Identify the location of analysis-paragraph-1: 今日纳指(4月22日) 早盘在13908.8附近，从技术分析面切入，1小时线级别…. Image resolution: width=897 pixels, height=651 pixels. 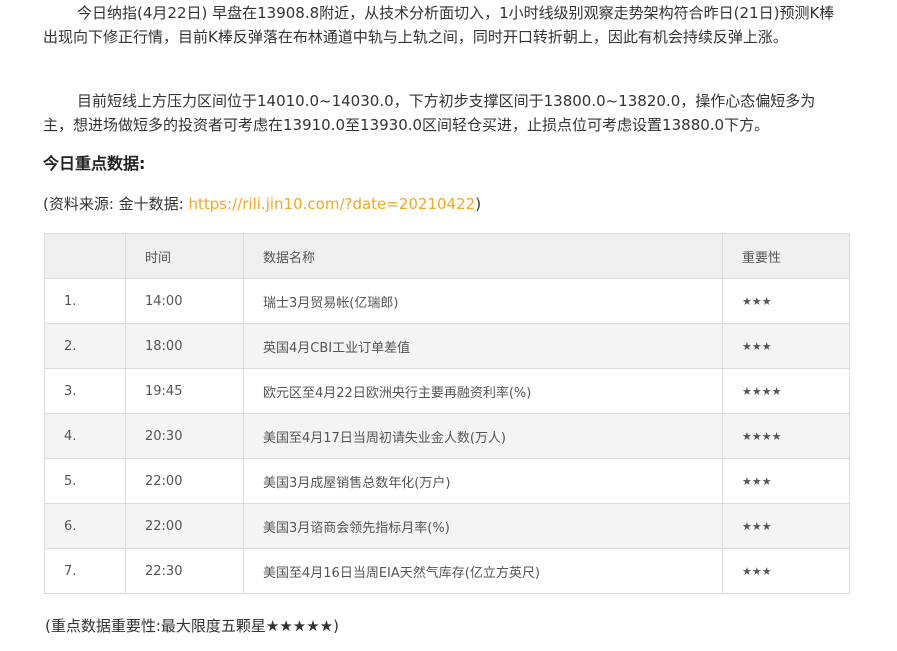
(439, 25).